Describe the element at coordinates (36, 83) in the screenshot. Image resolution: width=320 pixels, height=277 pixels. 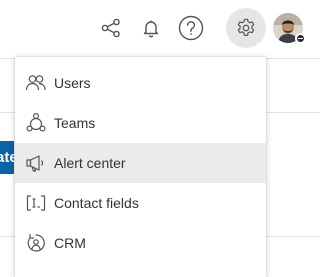
I see `users-icon` at that location.